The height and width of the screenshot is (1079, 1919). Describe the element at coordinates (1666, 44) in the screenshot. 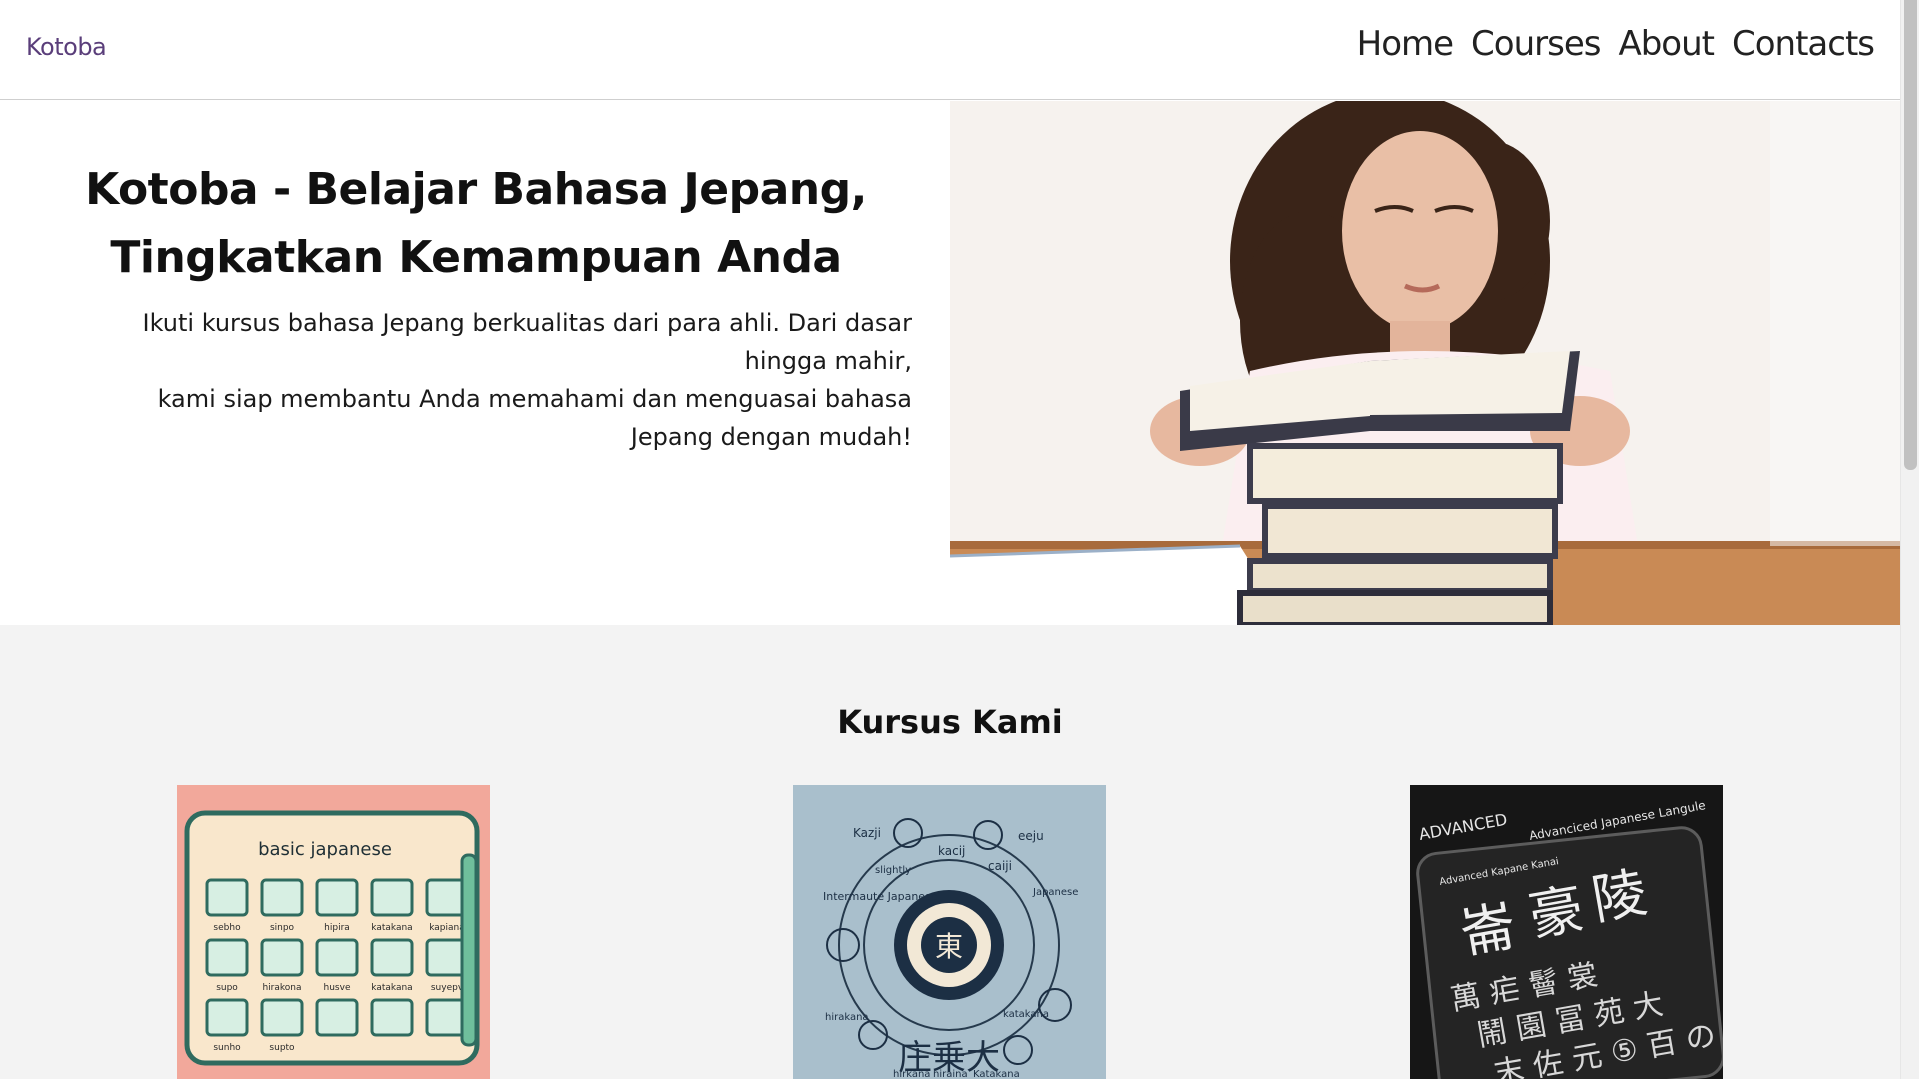

I see `nav-about-link: About` at that location.